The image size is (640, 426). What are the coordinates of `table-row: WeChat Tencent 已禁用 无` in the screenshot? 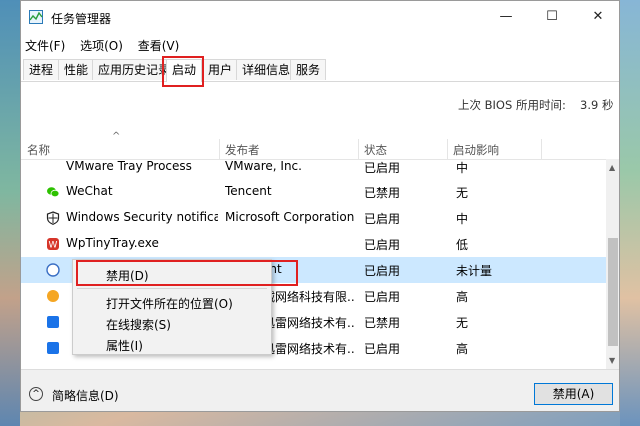 It's located at (313, 192).